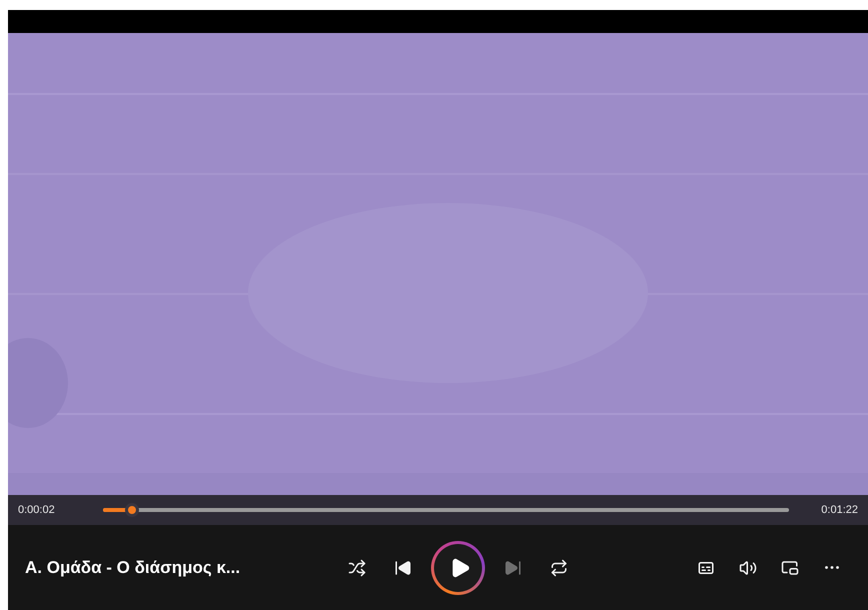 Image resolution: width=868 pixels, height=610 pixels. I want to click on more-icon, so click(832, 567).